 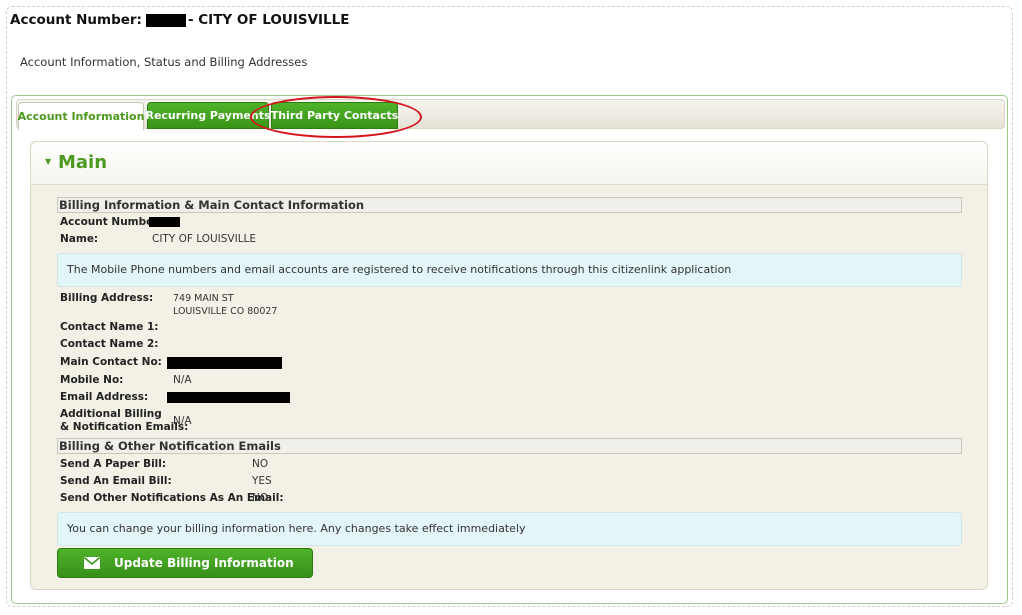 I want to click on other-notifications-label: Send Other Notifications As An Email:, so click(x=172, y=498).